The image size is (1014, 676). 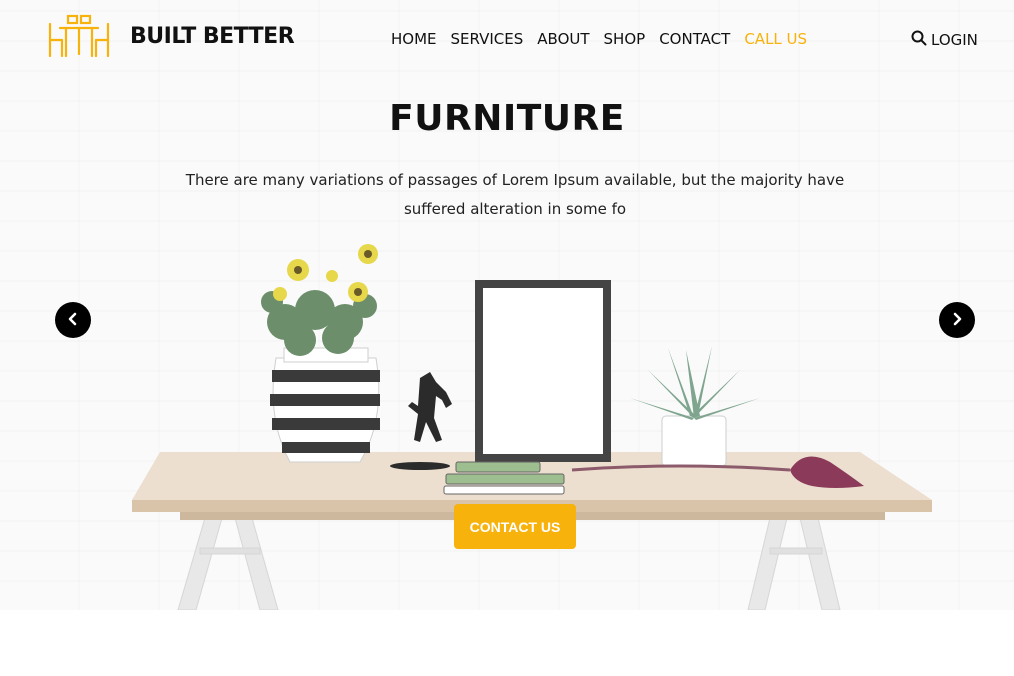 I want to click on search-icon, so click(x=919, y=40).